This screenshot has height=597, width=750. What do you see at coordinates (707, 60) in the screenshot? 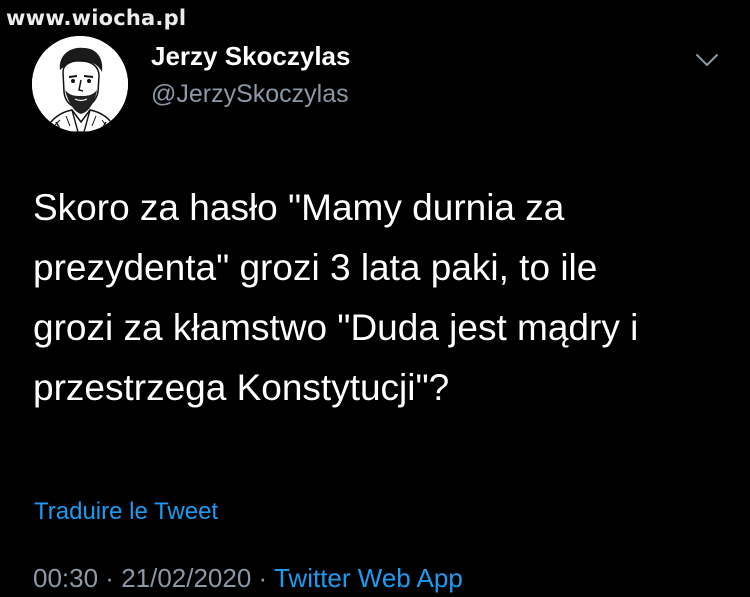
I see `chevron-down-icon` at bounding box center [707, 60].